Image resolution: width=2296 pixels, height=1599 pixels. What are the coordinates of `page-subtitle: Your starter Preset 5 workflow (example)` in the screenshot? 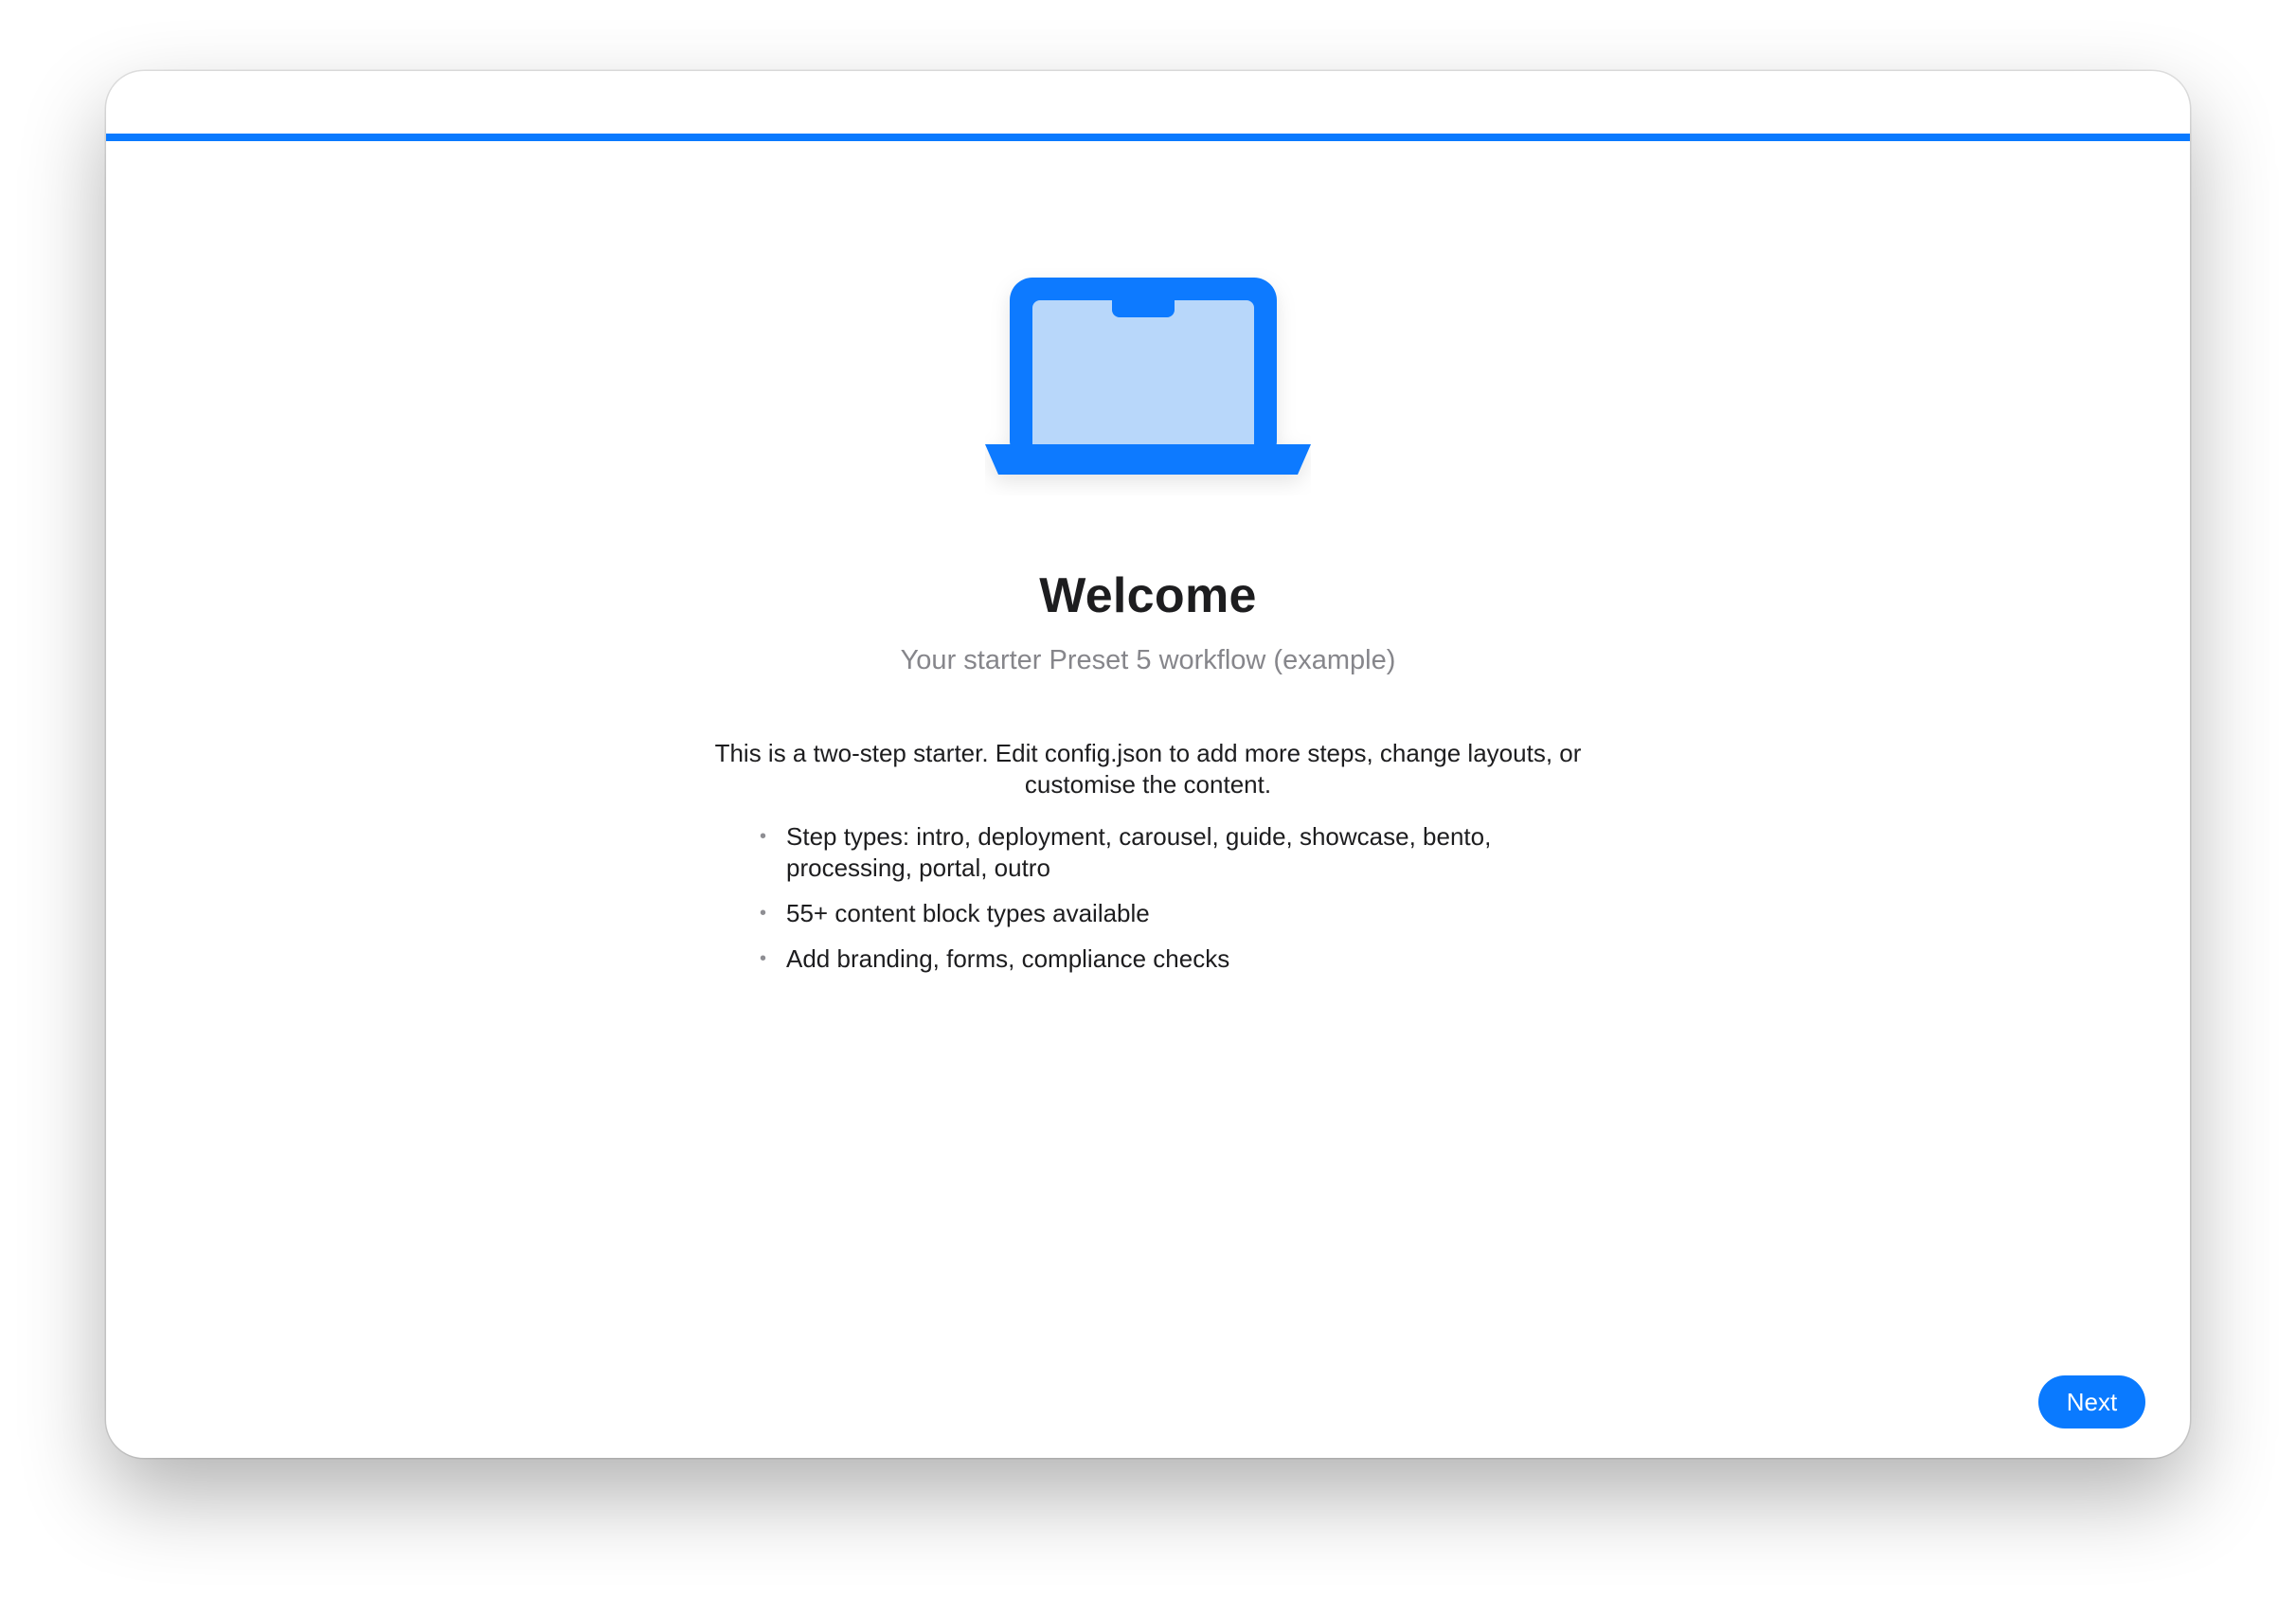 It's located at (1148, 660).